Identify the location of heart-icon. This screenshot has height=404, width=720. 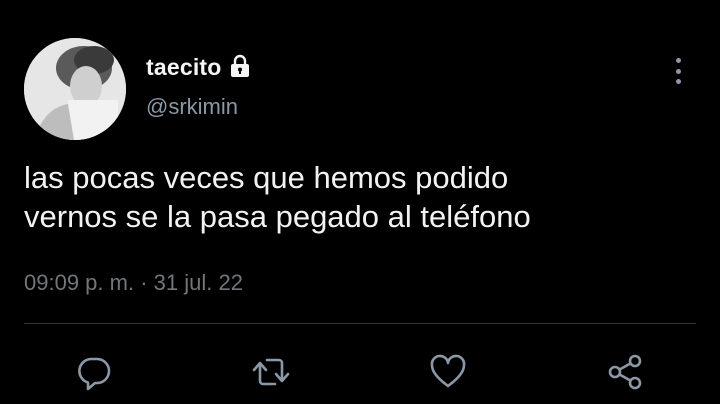
(448, 371).